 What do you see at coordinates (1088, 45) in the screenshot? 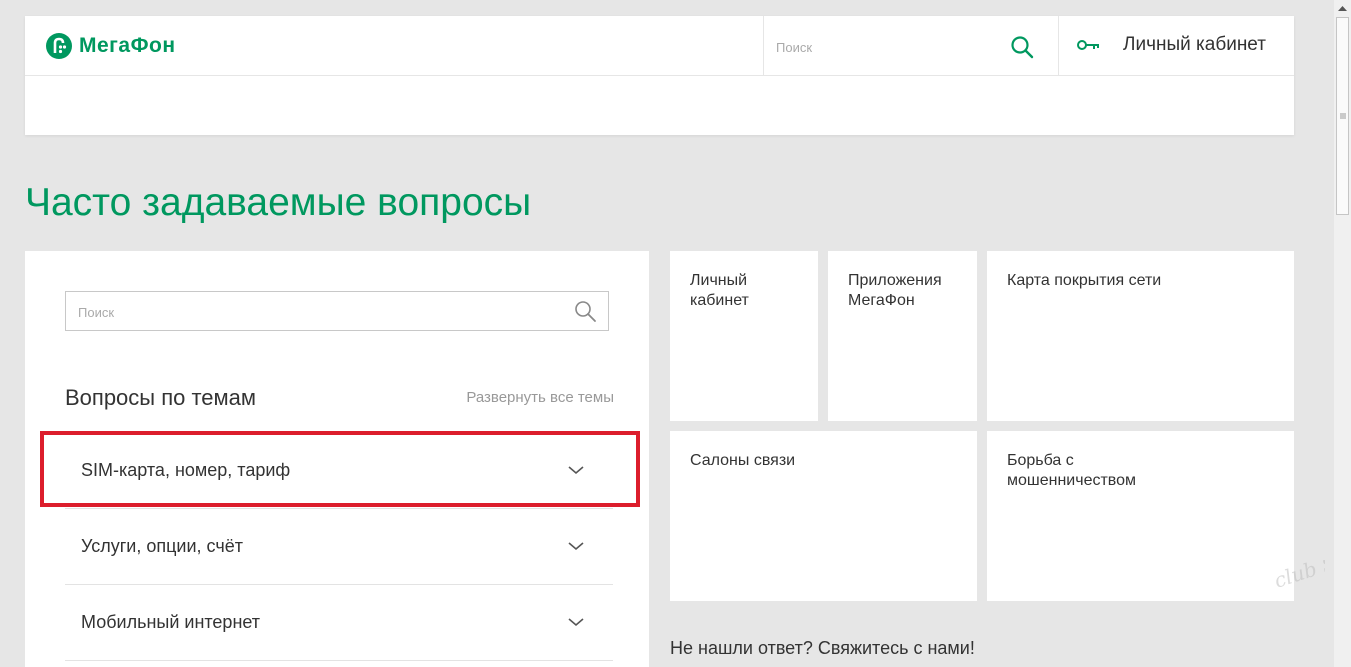
I see `key-icon` at bounding box center [1088, 45].